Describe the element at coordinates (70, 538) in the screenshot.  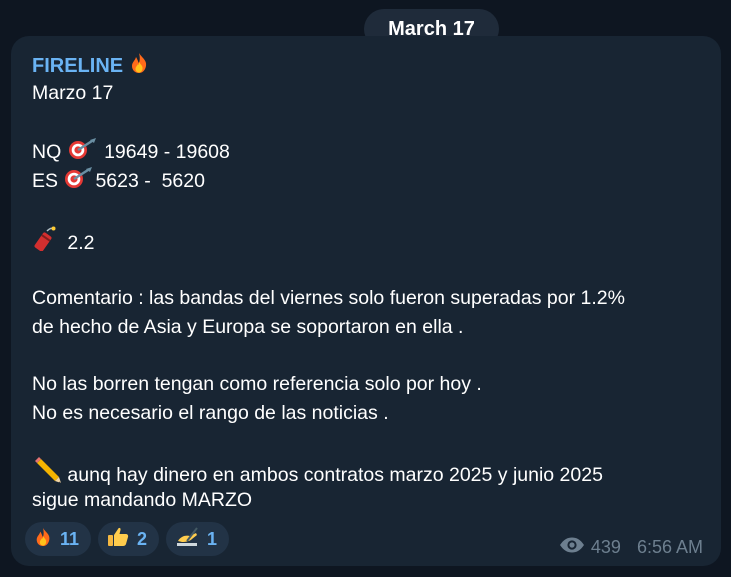
I see `reaction-fire-count: 11` at that location.